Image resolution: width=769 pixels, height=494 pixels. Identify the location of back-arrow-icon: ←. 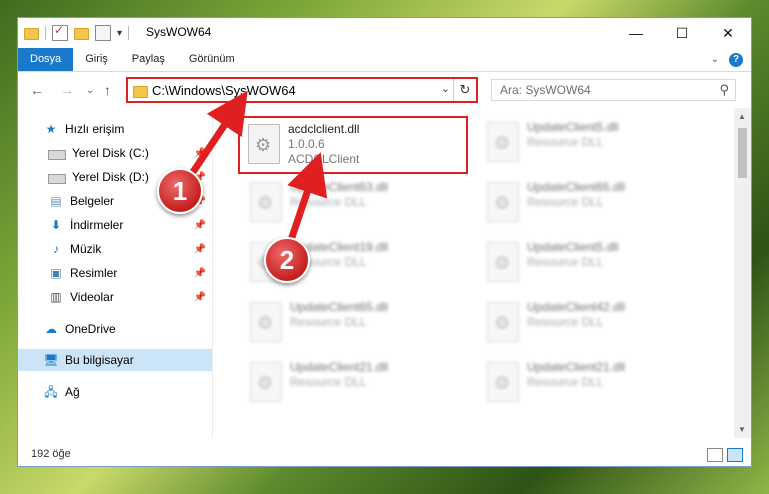
(37, 90).